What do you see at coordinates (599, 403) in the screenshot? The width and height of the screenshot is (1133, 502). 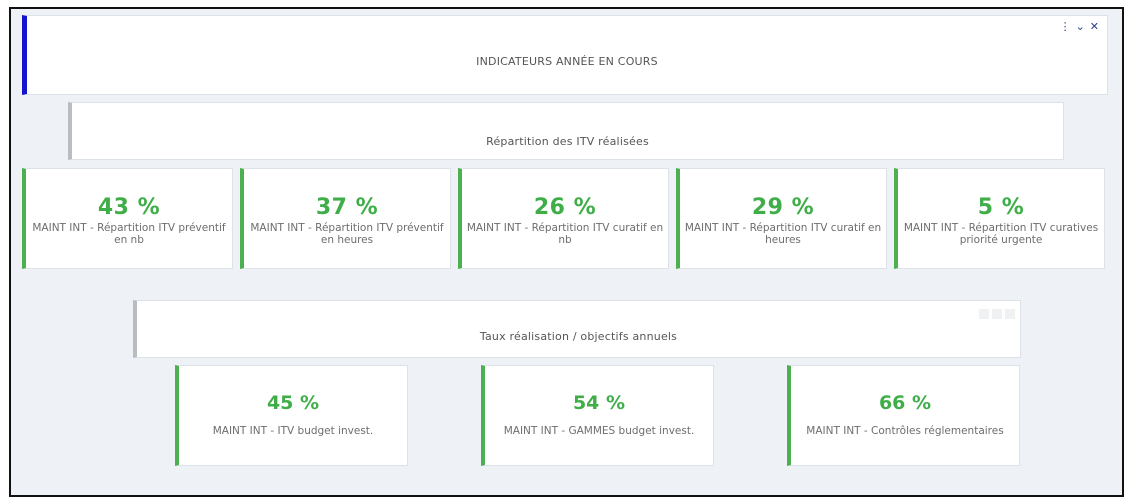 I see `kpi-value: 54 %` at bounding box center [599, 403].